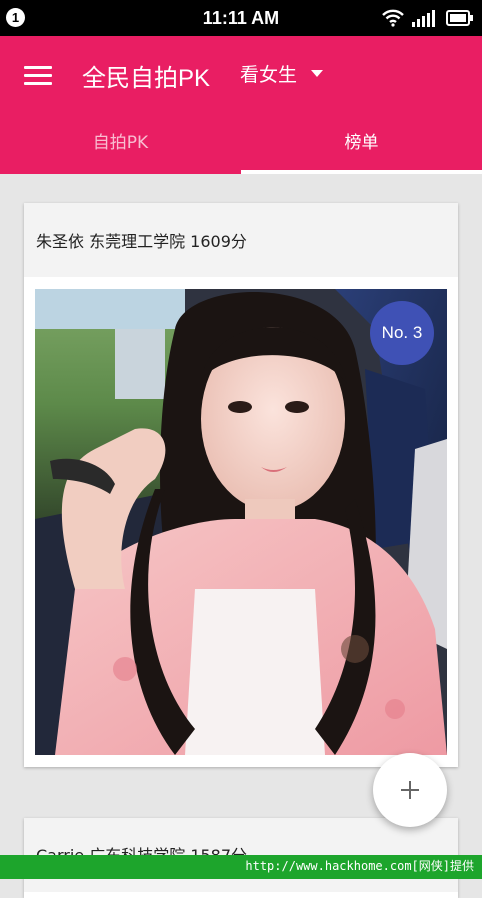 The width and height of the screenshot is (482, 898). Describe the element at coordinates (146, 78) in the screenshot. I see `app-title: 全民自拍PK` at that location.